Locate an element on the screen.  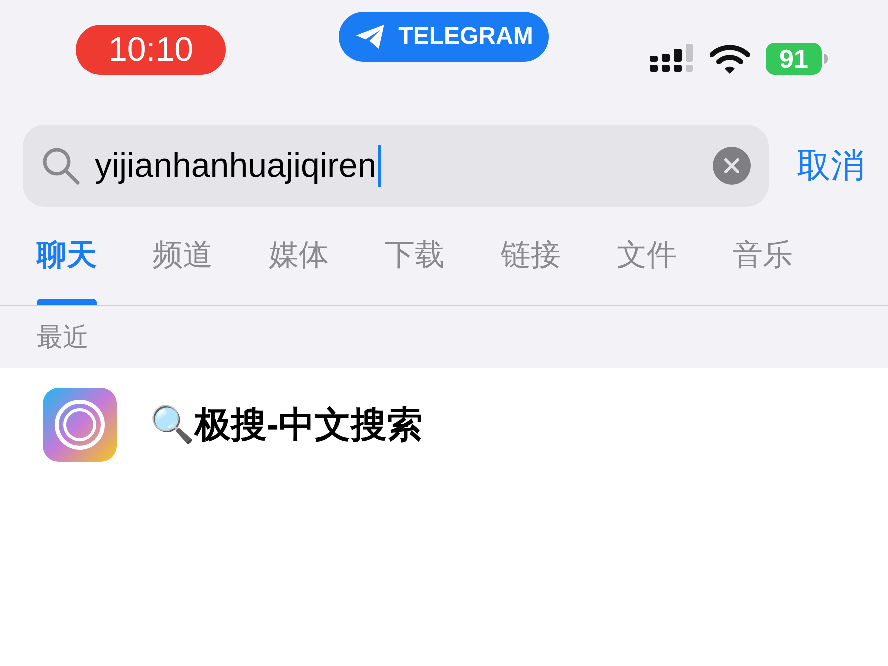
filter-tab: 链接 is located at coordinates (531, 265).